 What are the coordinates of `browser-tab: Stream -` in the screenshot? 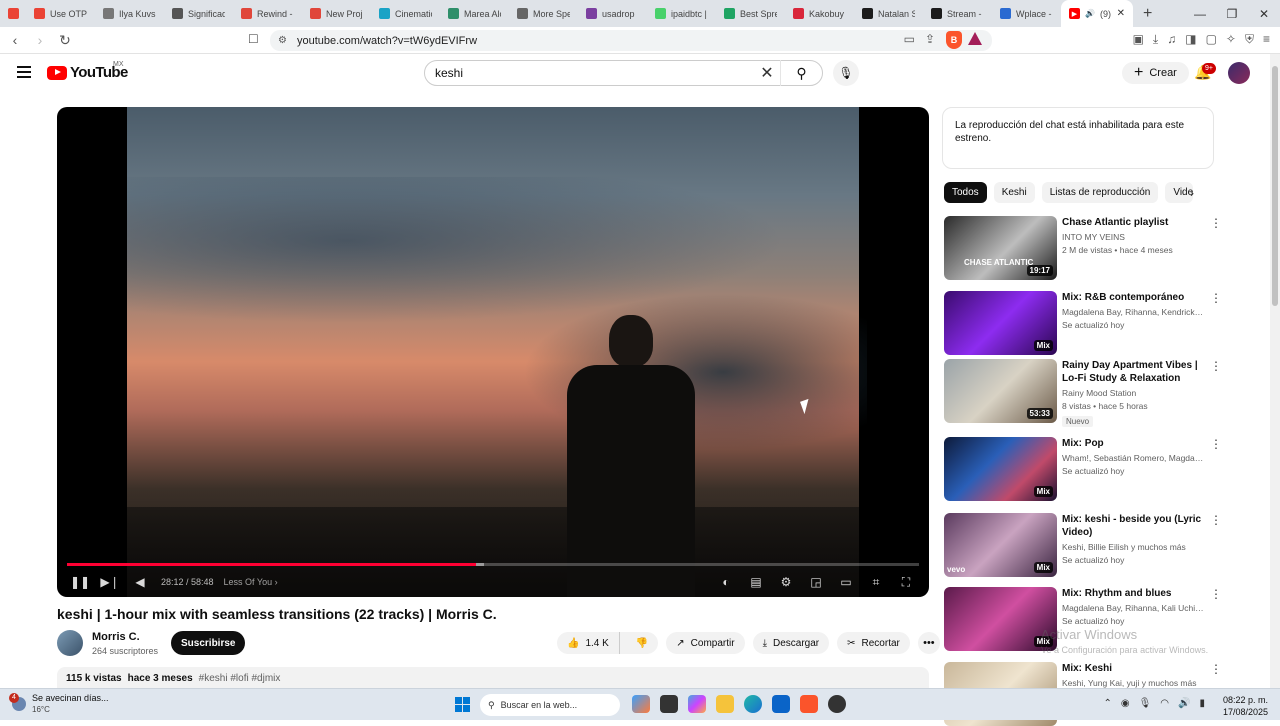 It's located at (957, 13).